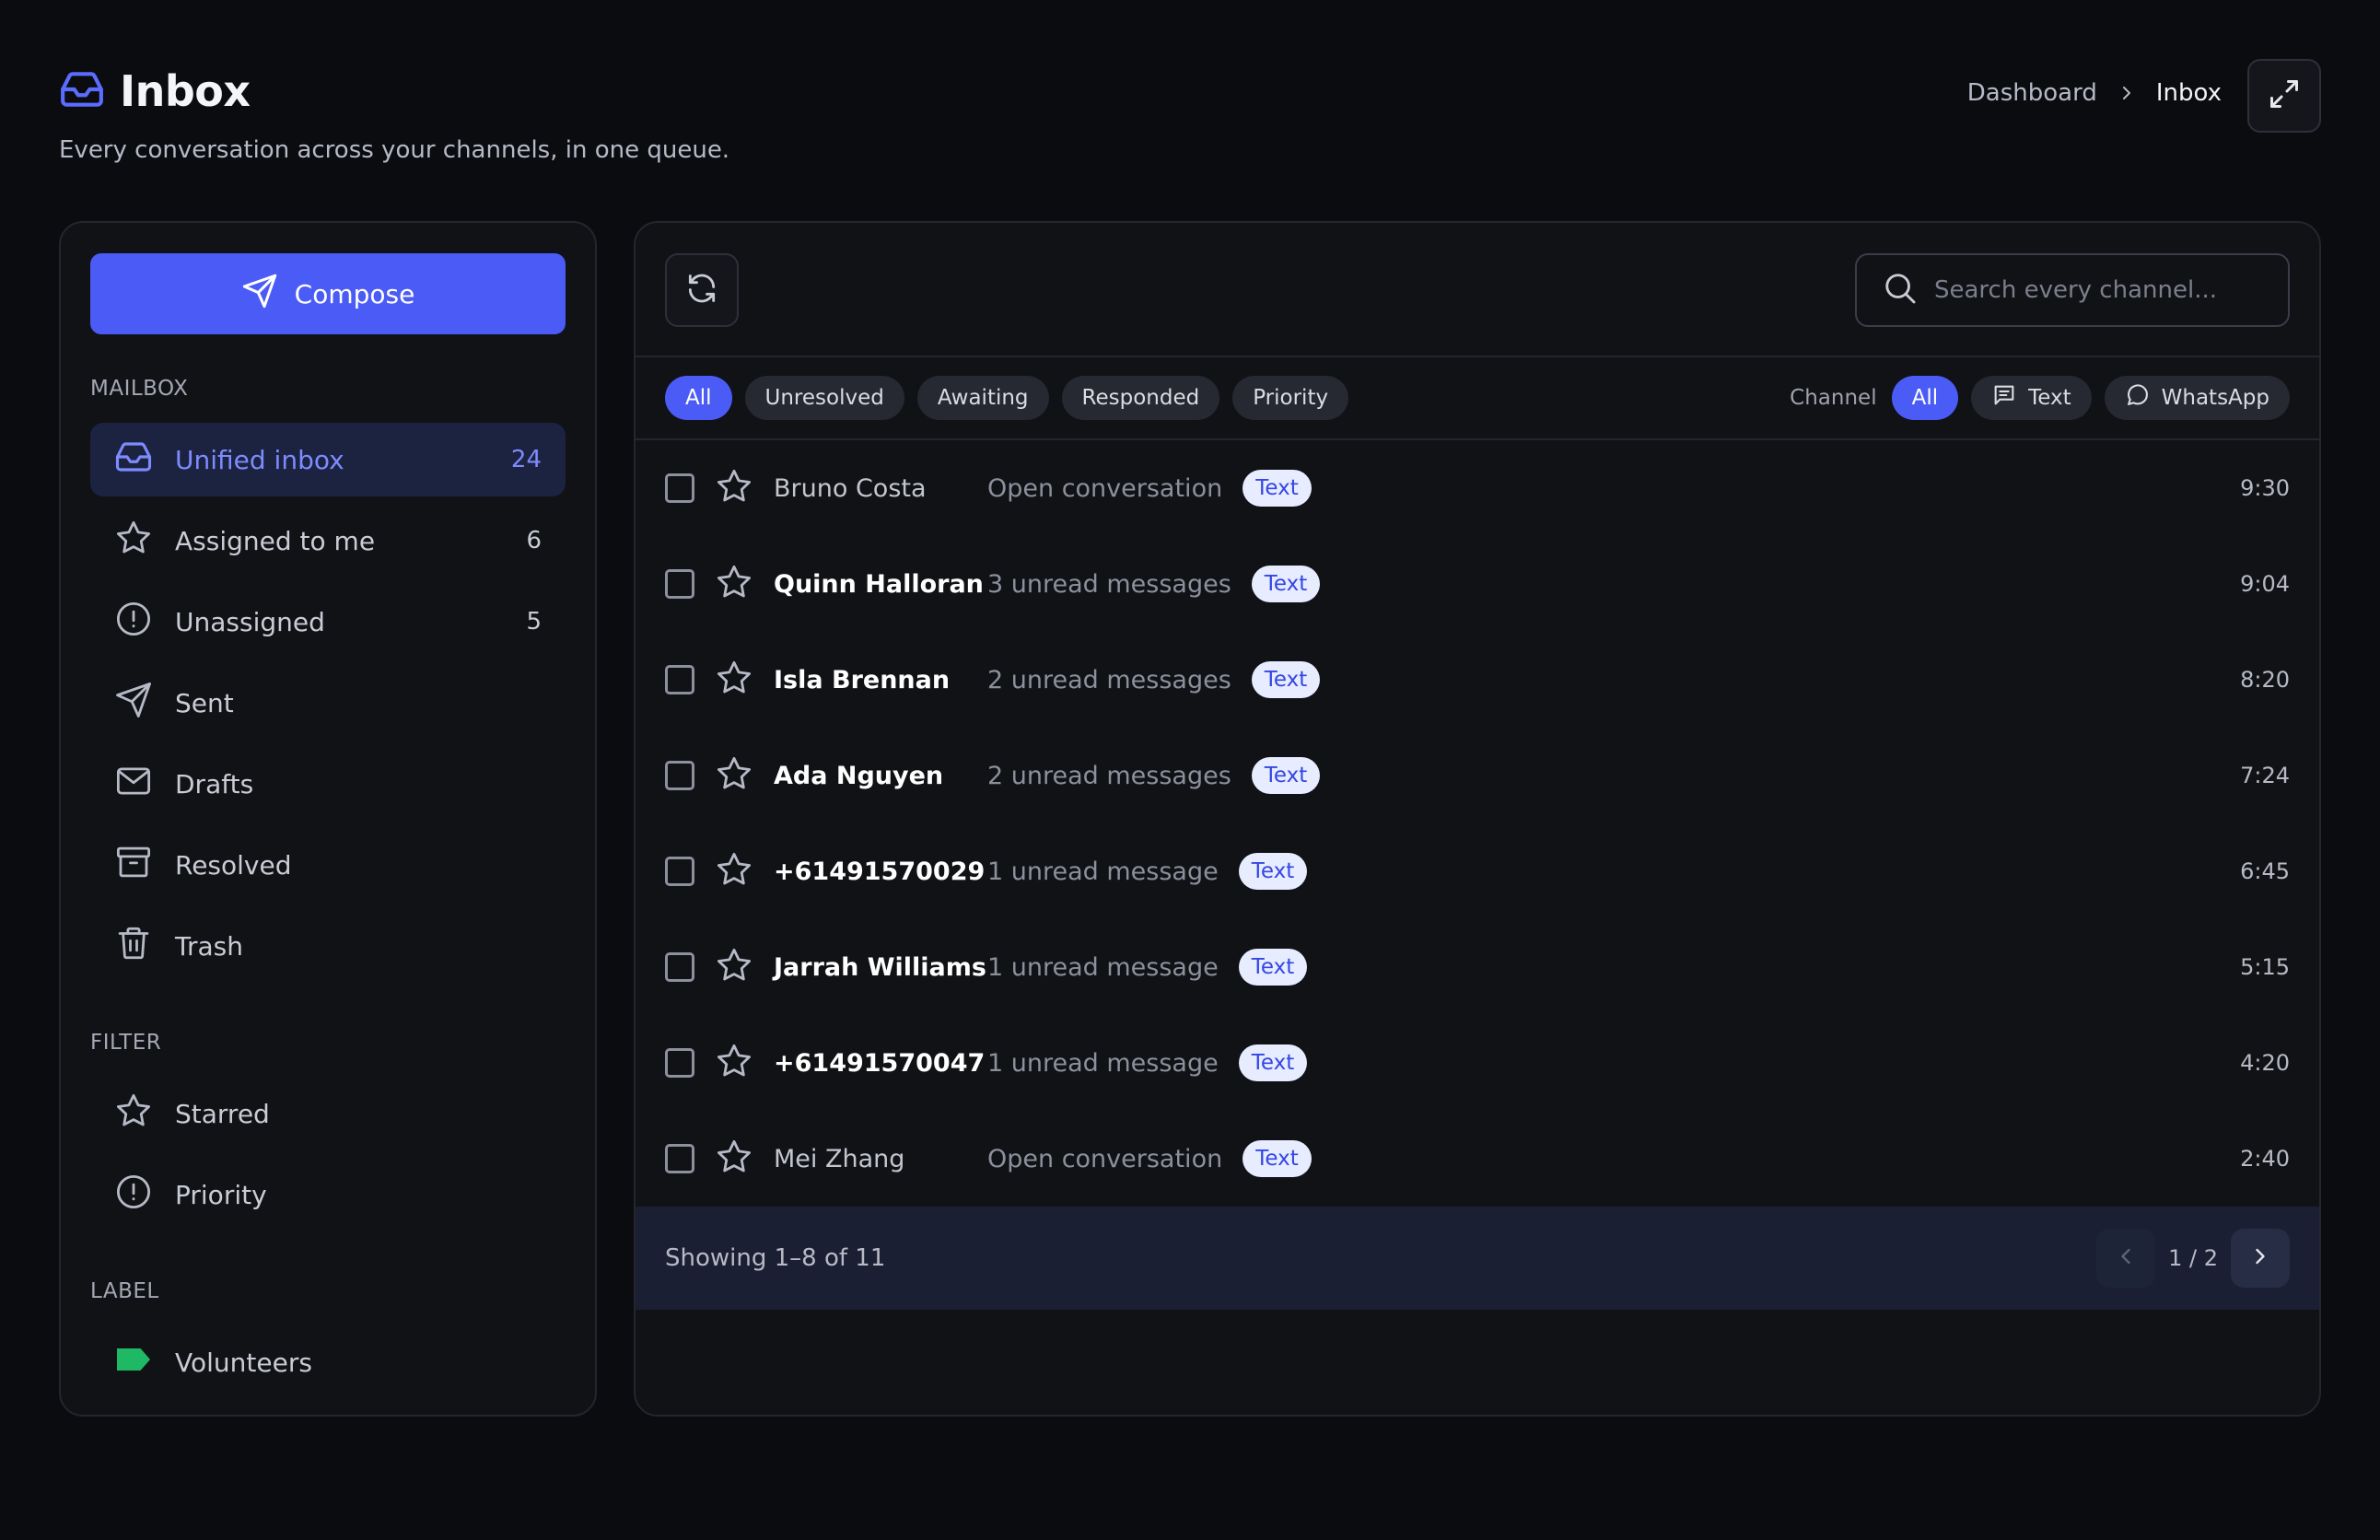 This screenshot has width=2380, height=1540. Describe the element at coordinates (1140, 398) in the screenshot. I see `status-filter-responded: Responded` at that location.